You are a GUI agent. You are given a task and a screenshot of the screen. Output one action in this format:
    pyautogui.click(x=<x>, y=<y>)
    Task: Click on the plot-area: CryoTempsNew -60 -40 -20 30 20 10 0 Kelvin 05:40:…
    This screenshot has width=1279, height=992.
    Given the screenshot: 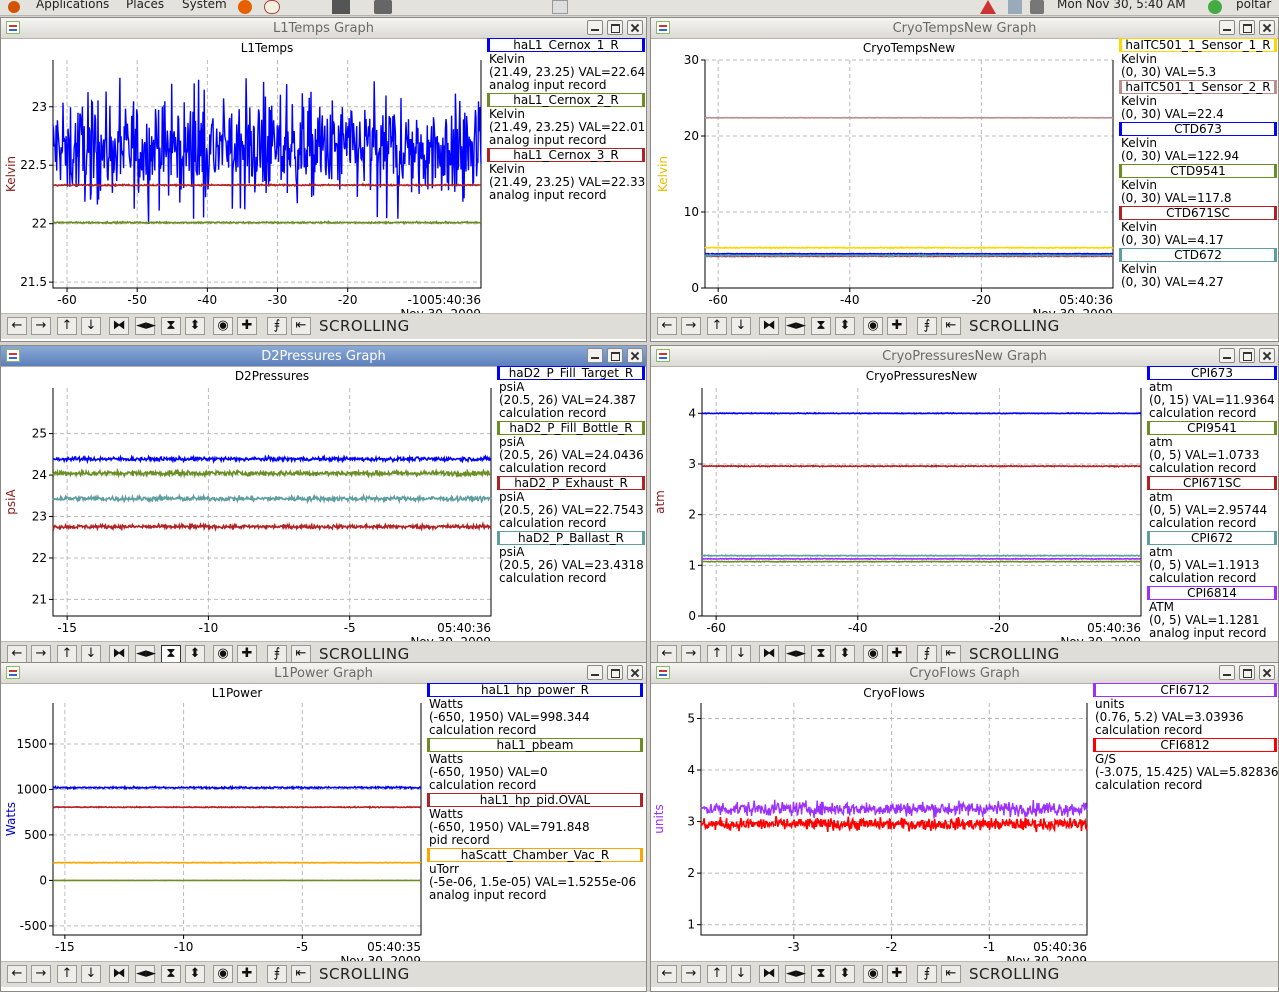 What is the action you would take?
    pyautogui.click(x=885, y=175)
    